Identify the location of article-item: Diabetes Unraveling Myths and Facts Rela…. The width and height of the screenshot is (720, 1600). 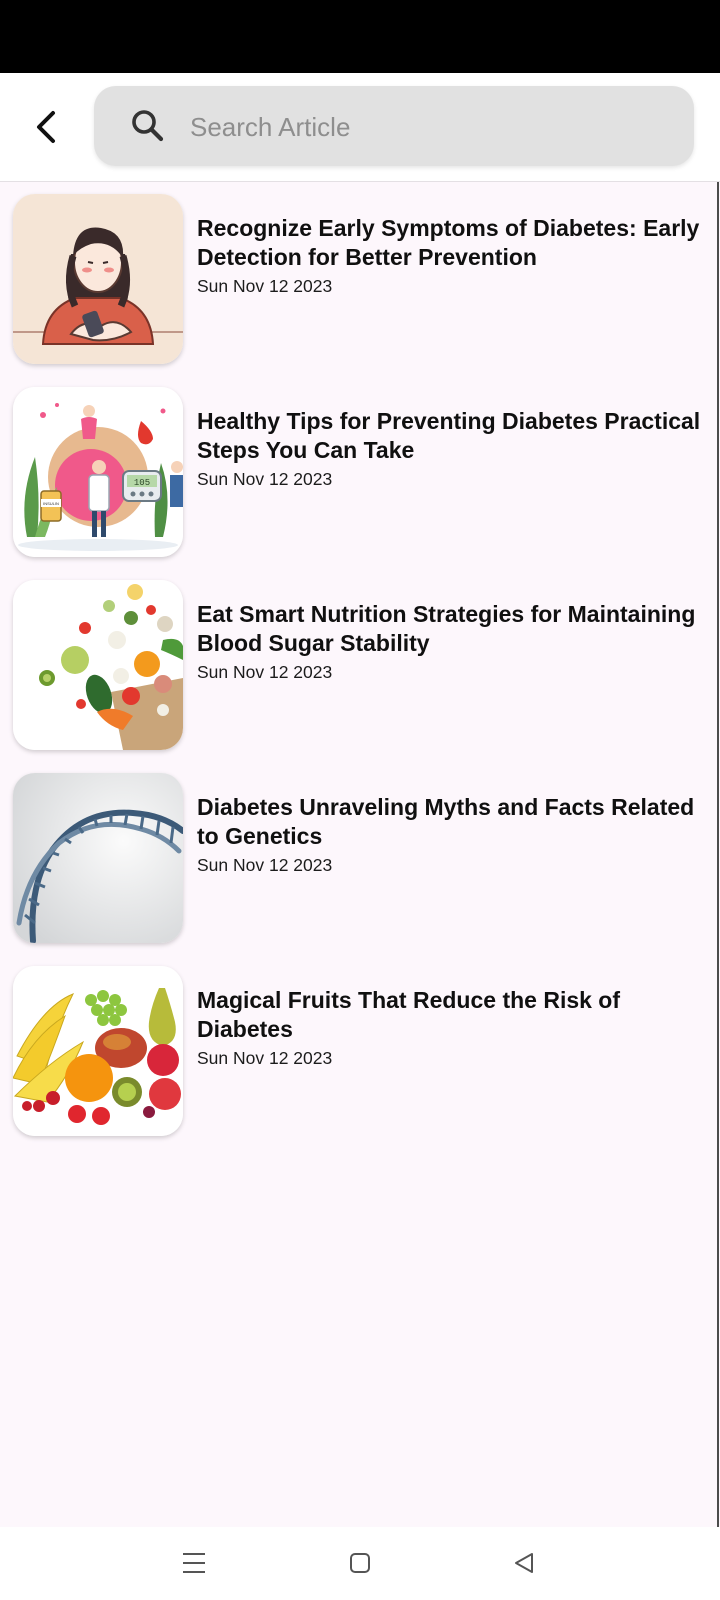
(358, 852).